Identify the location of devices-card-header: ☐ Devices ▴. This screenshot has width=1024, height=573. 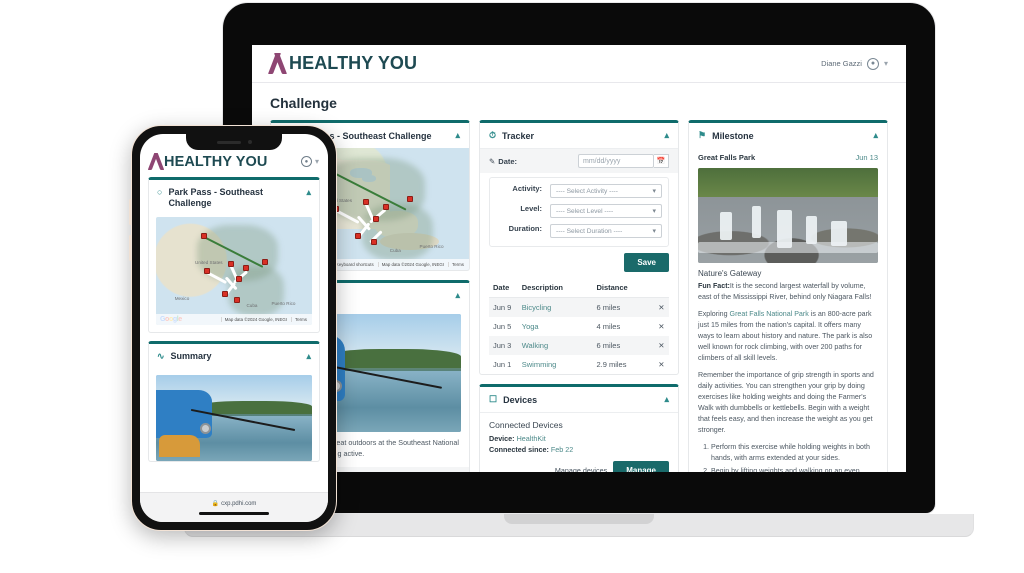
(579, 399).